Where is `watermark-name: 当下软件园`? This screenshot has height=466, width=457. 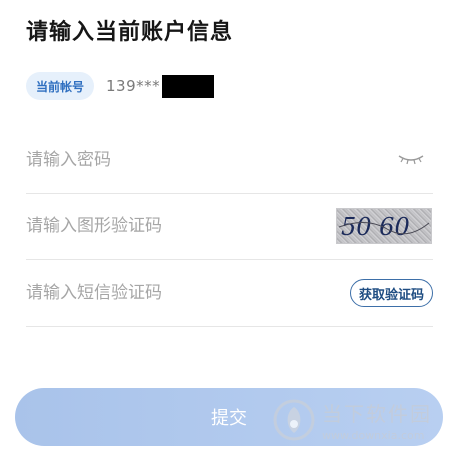
watermark-name: 当下软件园 is located at coordinates (377, 414).